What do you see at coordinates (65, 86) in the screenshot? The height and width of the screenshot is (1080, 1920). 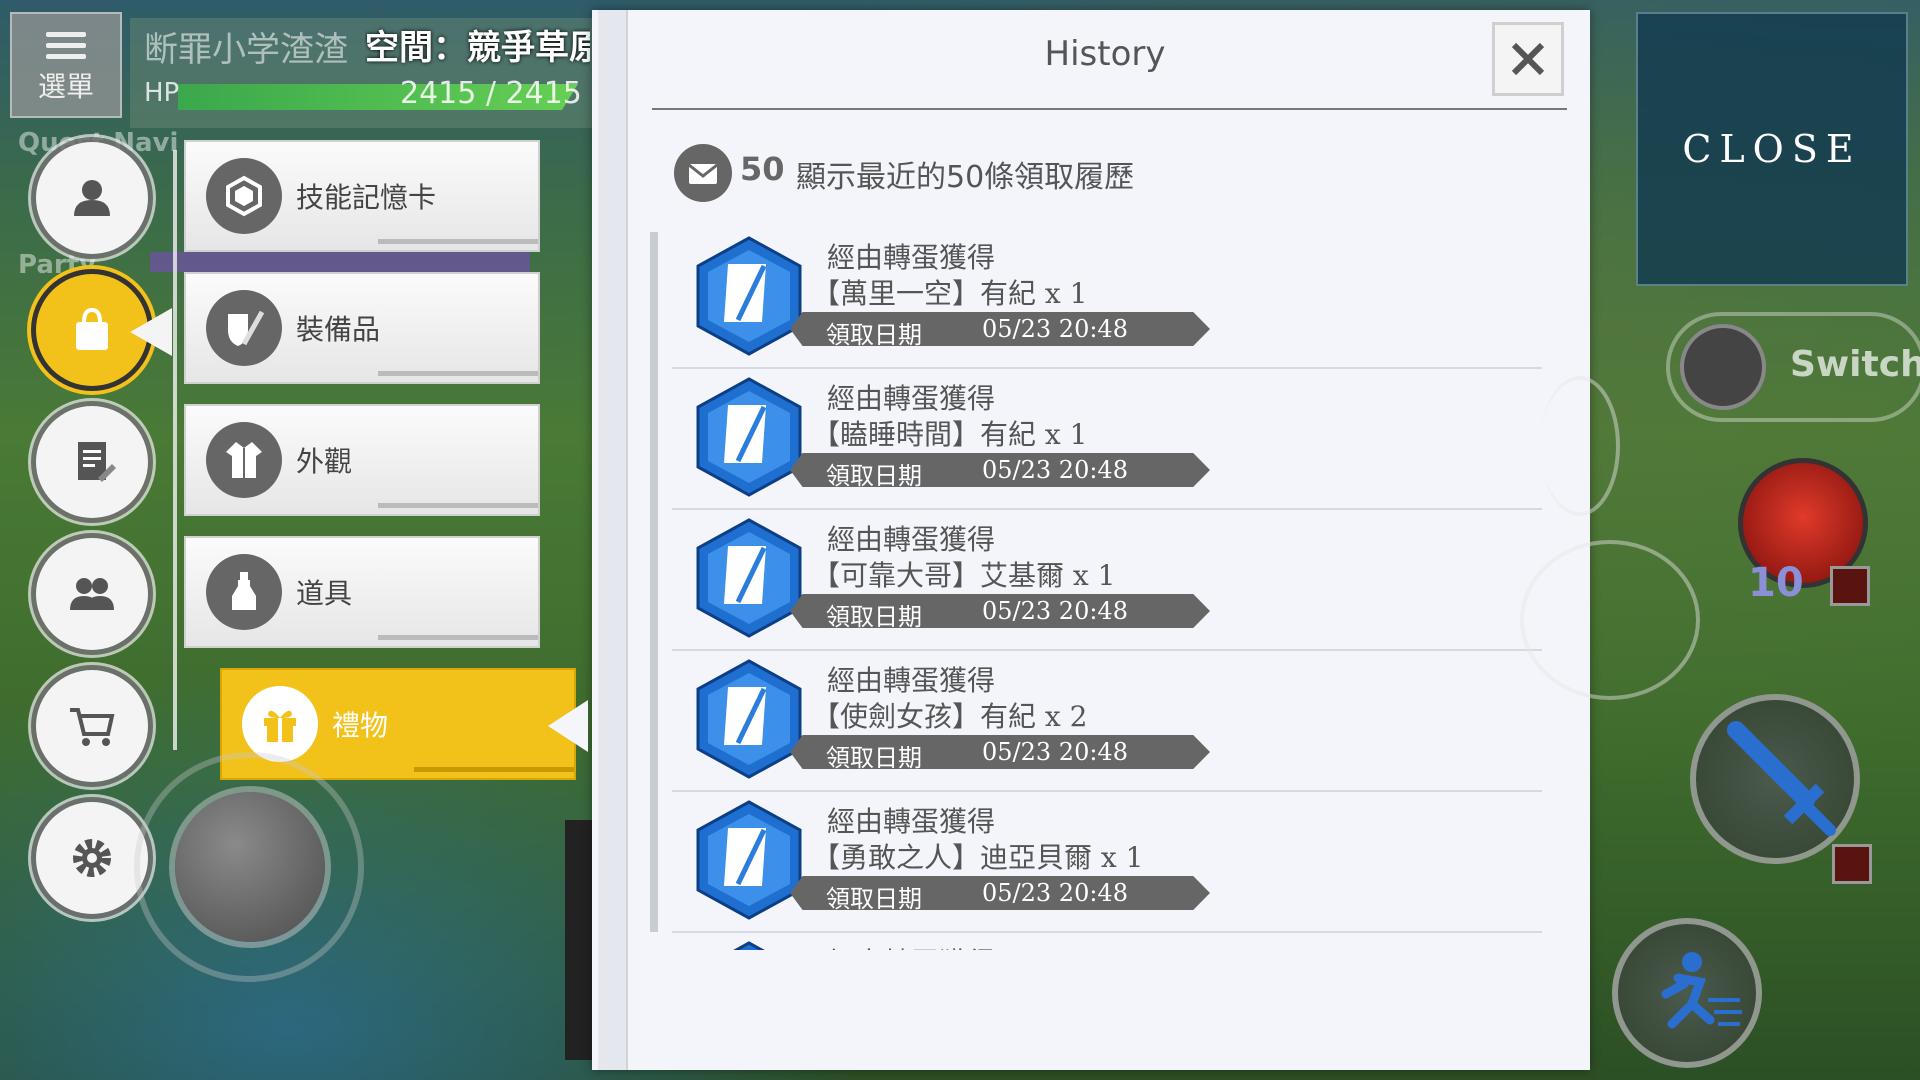 I see `menu-label: 選單` at bounding box center [65, 86].